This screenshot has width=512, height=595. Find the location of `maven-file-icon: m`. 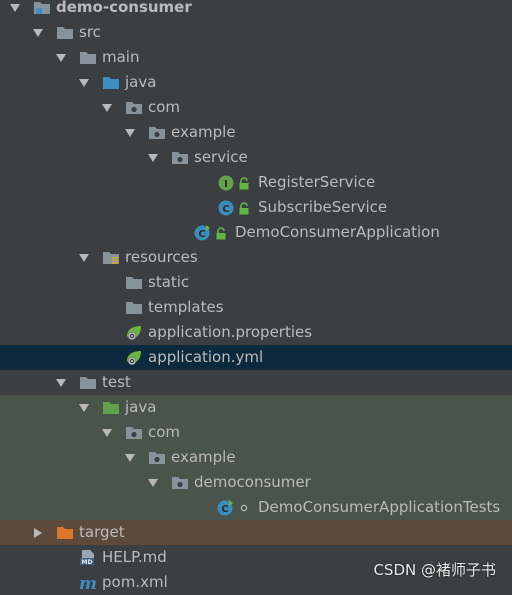

maven-file-icon: m is located at coordinates (88, 582).